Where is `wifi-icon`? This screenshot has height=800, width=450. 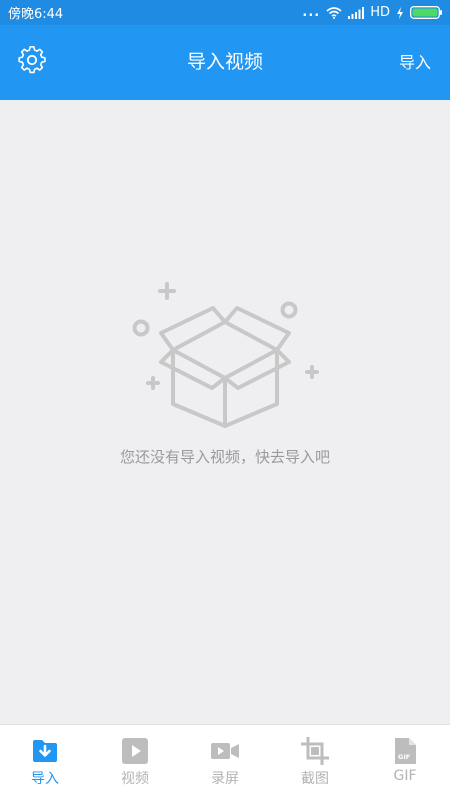 wifi-icon is located at coordinates (334, 12).